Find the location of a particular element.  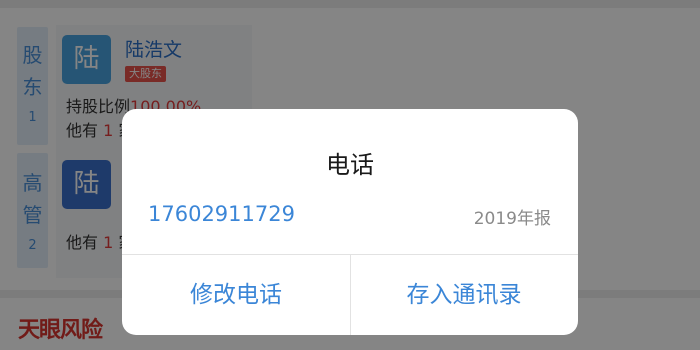

phone-number: 17602911729 is located at coordinates (221, 214).